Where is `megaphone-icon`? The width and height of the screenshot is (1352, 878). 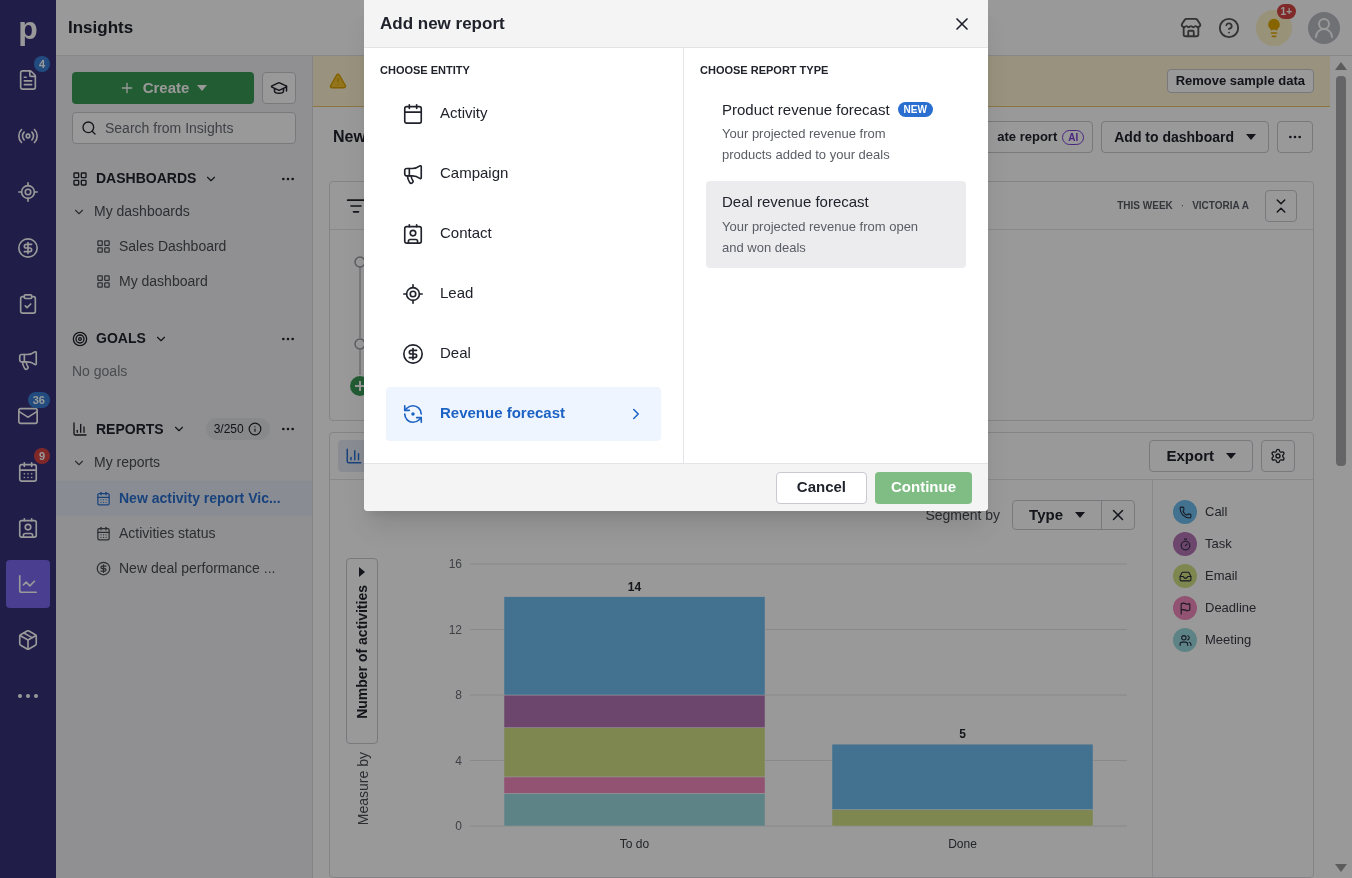
megaphone-icon is located at coordinates (413, 173).